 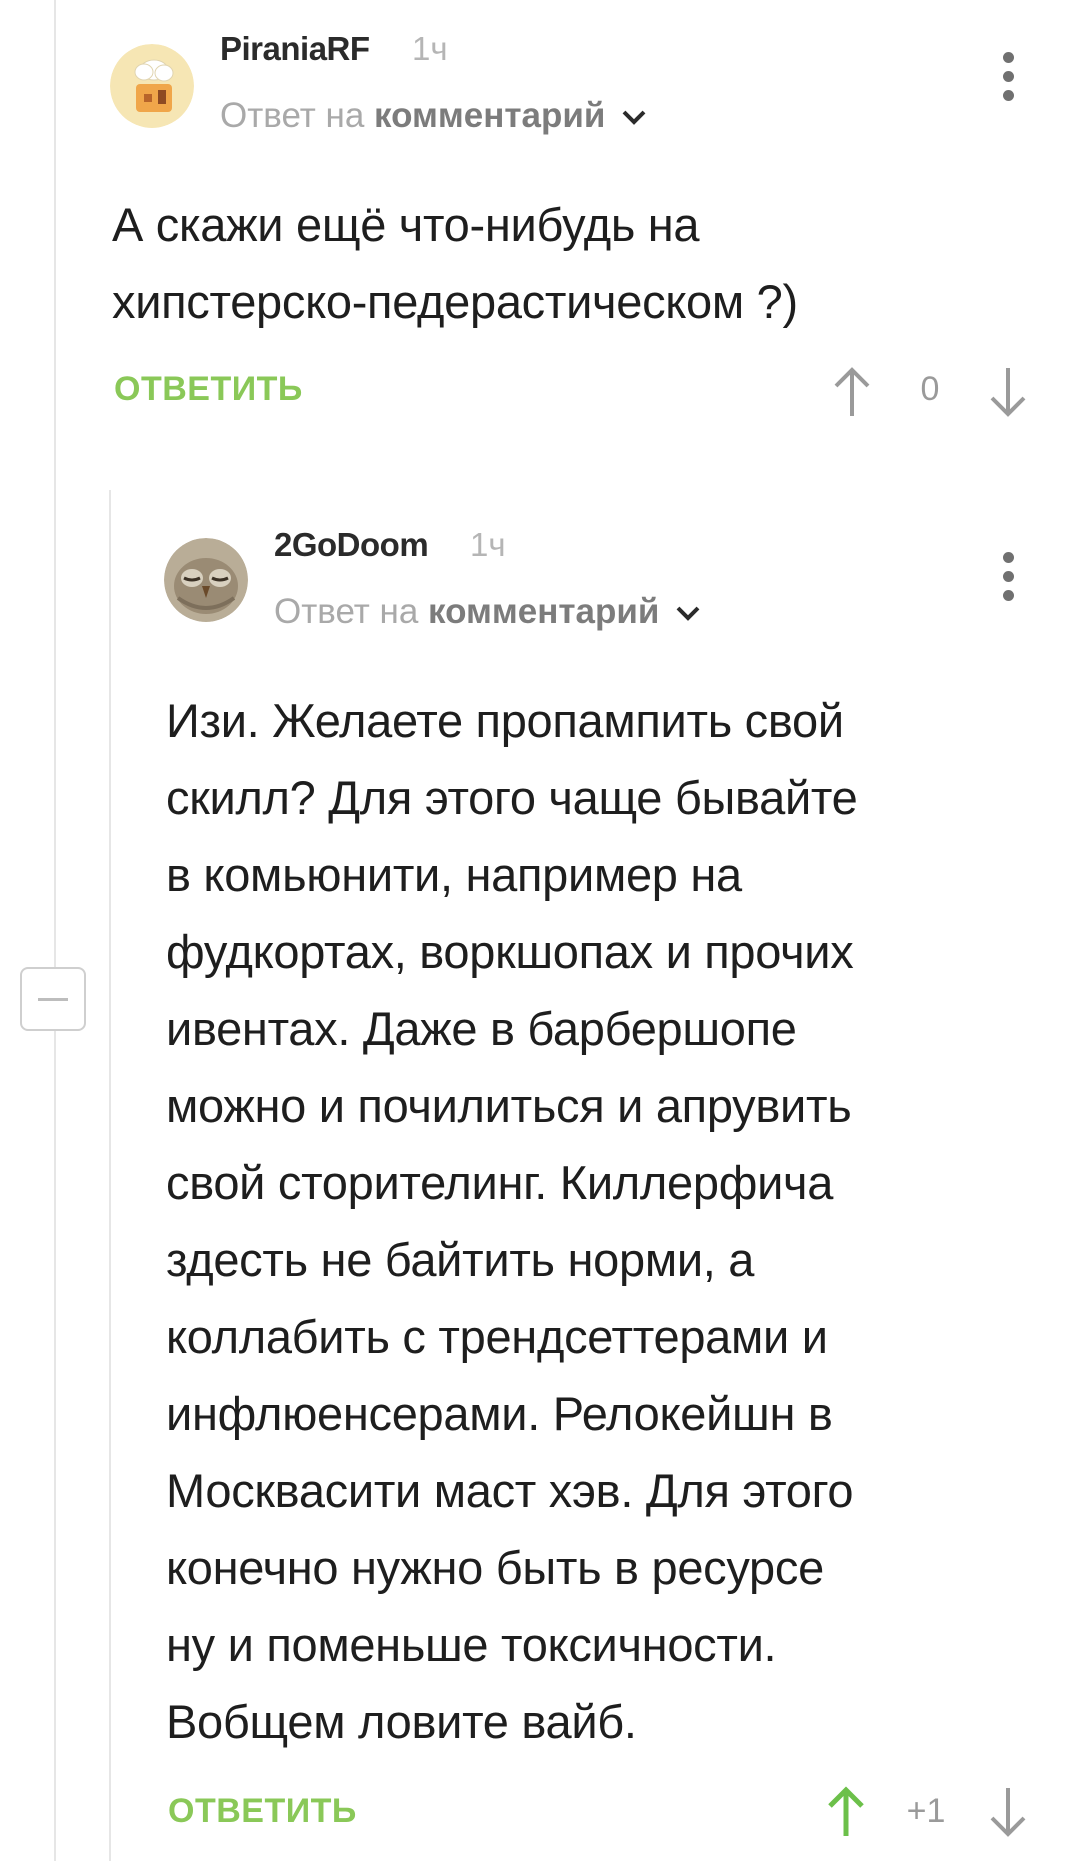 I want to click on comment-text-line: хипстерско-педерастическом ?), so click(x=455, y=301).